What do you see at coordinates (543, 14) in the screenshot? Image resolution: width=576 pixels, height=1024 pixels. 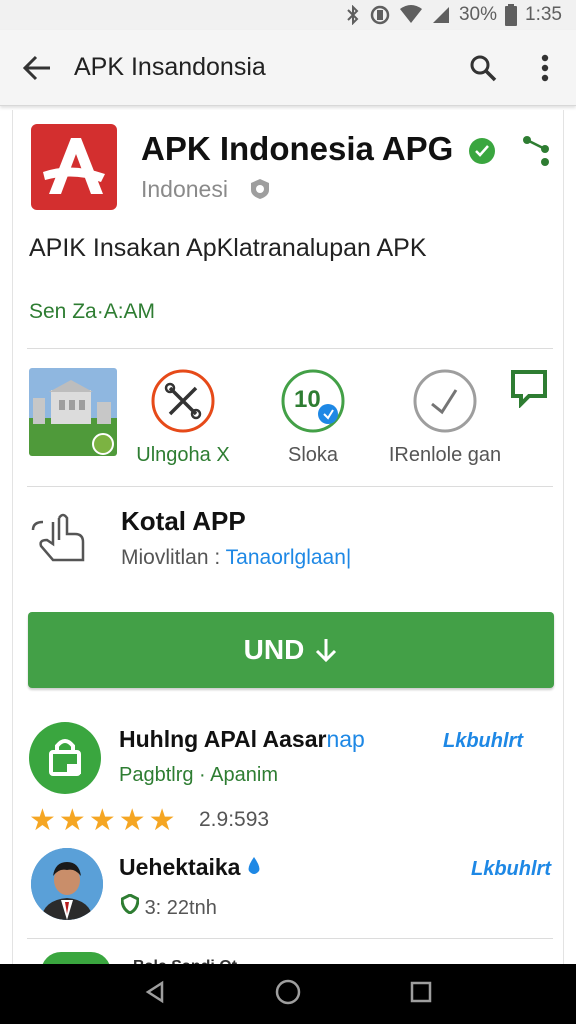 I see `clock: 1:35` at bounding box center [543, 14].